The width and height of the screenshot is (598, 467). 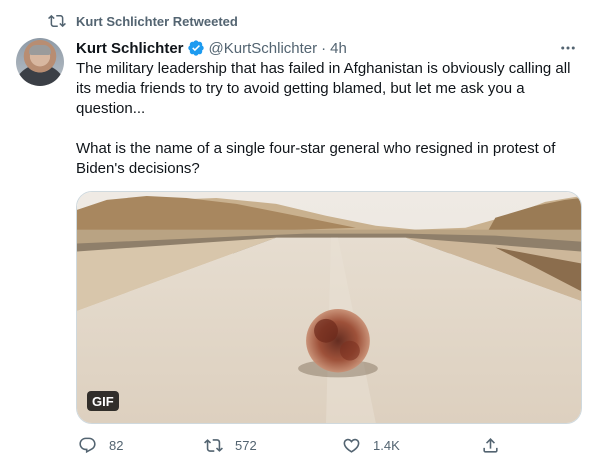 What do you see at coordinates (230, 445) in the screenshot?
I see `retweet-button: 572` at bounding box center [230, 445].